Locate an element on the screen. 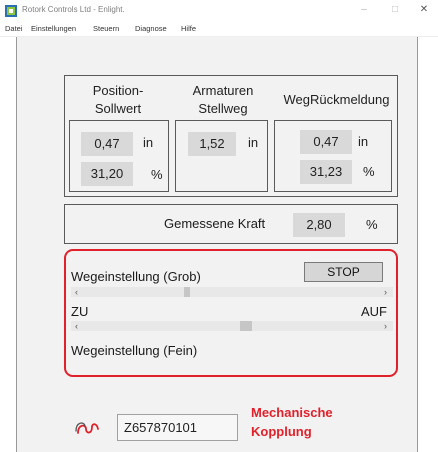  closed-end-label: ZU is located at coordinates (80, 311).